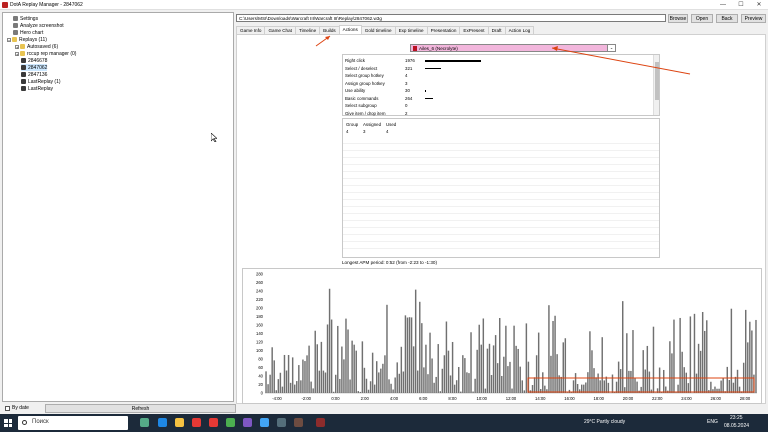  Describe the element at coordinates (179, 422) in the screenshot. I see `explorer-icon` at that location.